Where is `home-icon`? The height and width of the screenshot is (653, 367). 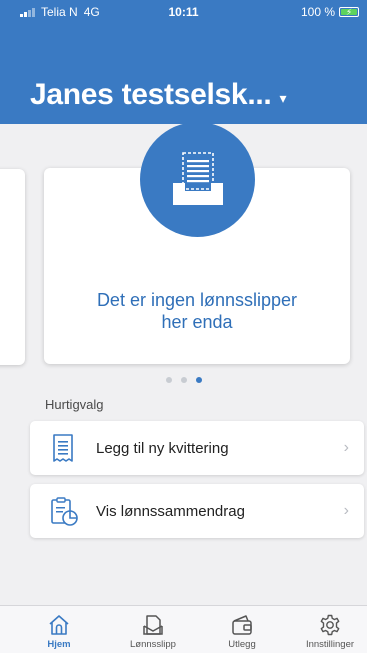
home-icon is located at coordinates (59, 625).